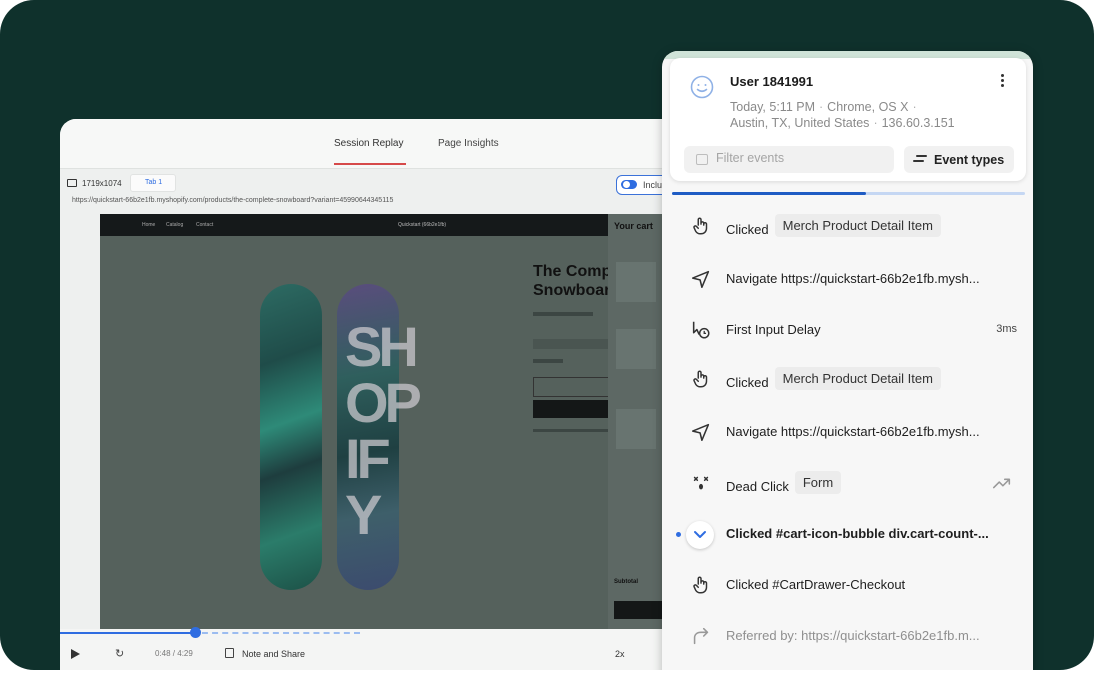  I want to click on cursor-clock-icon, so click(701, 330).